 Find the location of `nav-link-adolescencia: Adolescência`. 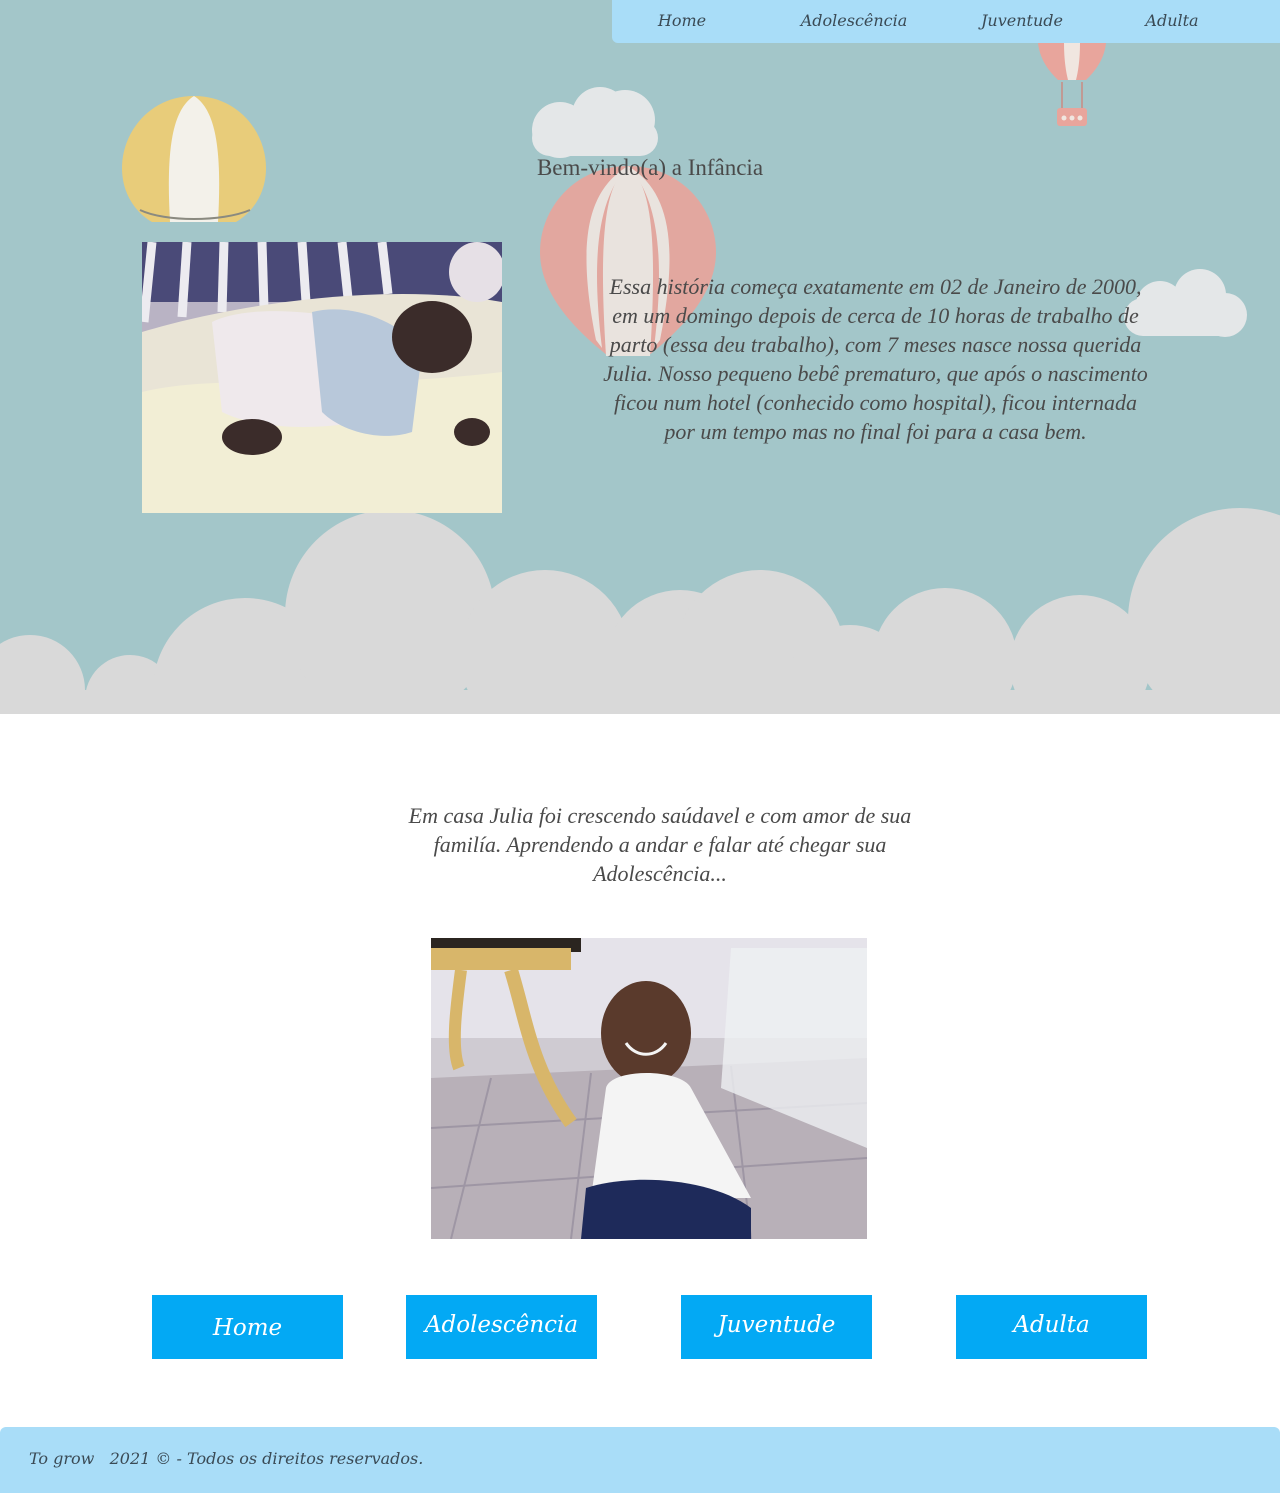

nav-link-adolescencia: Adolescência is located at coordinates (854, 20).